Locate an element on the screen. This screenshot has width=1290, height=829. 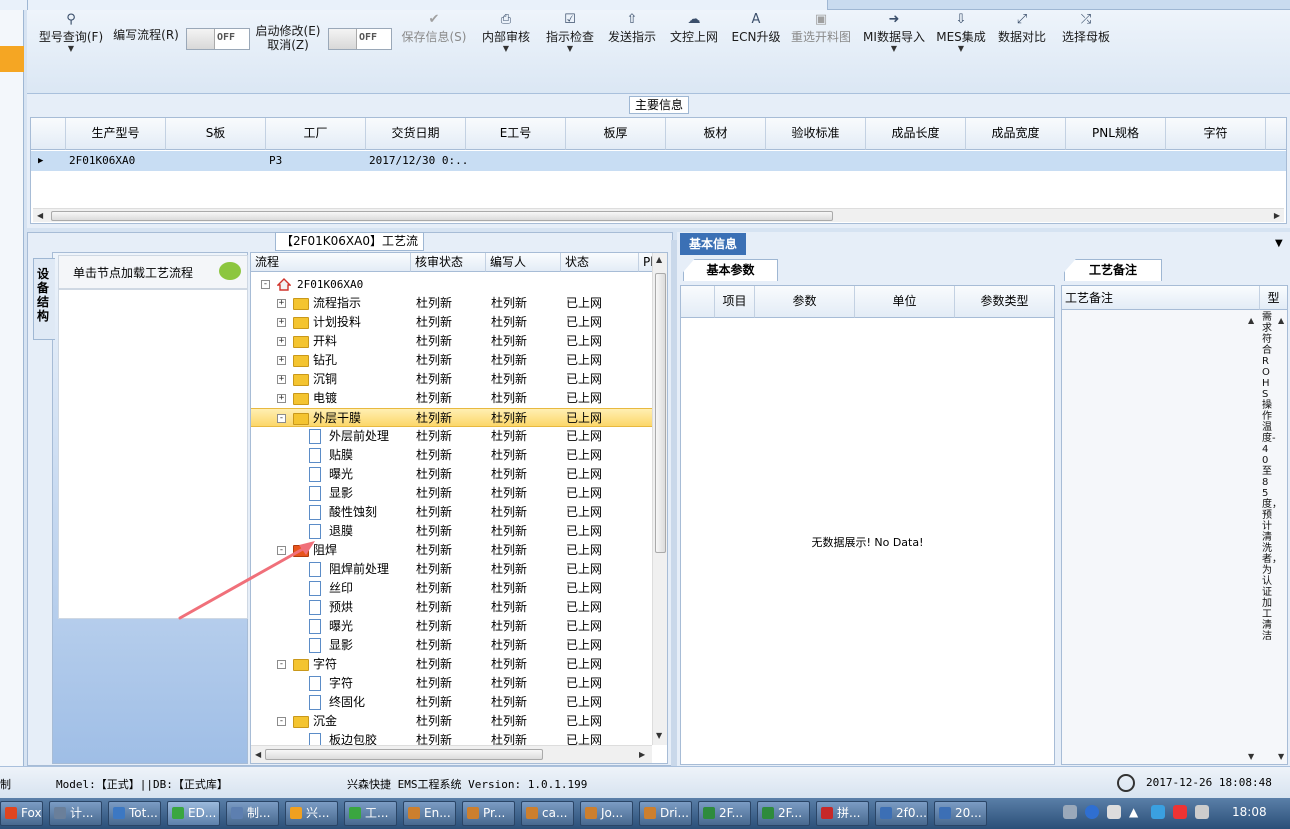
table-cell is located at coordinates (216, 161).